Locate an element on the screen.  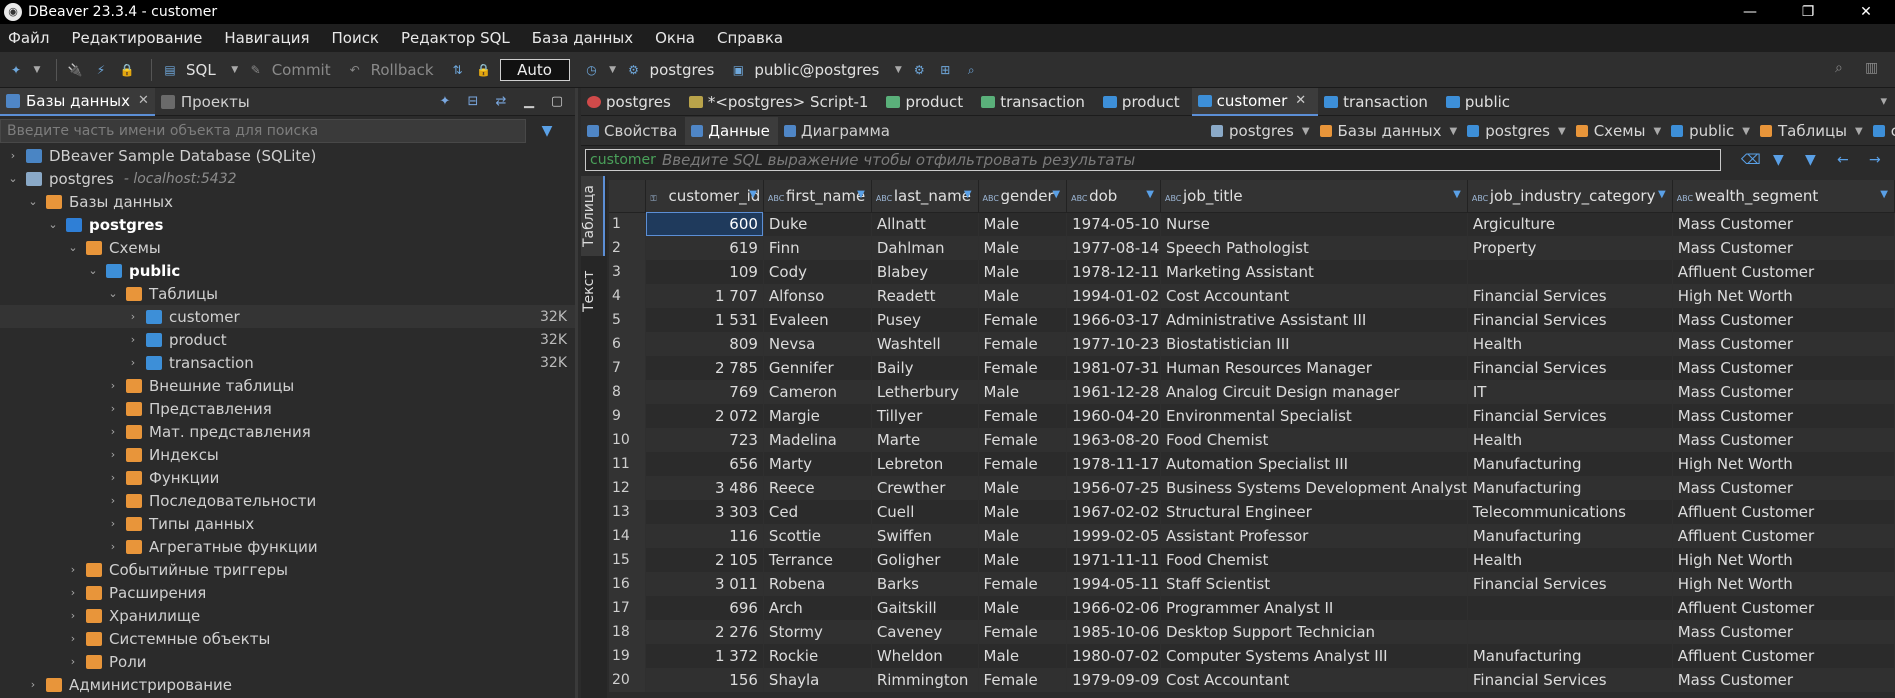
tree-node: › Представления is located at coordinates (287, 408).